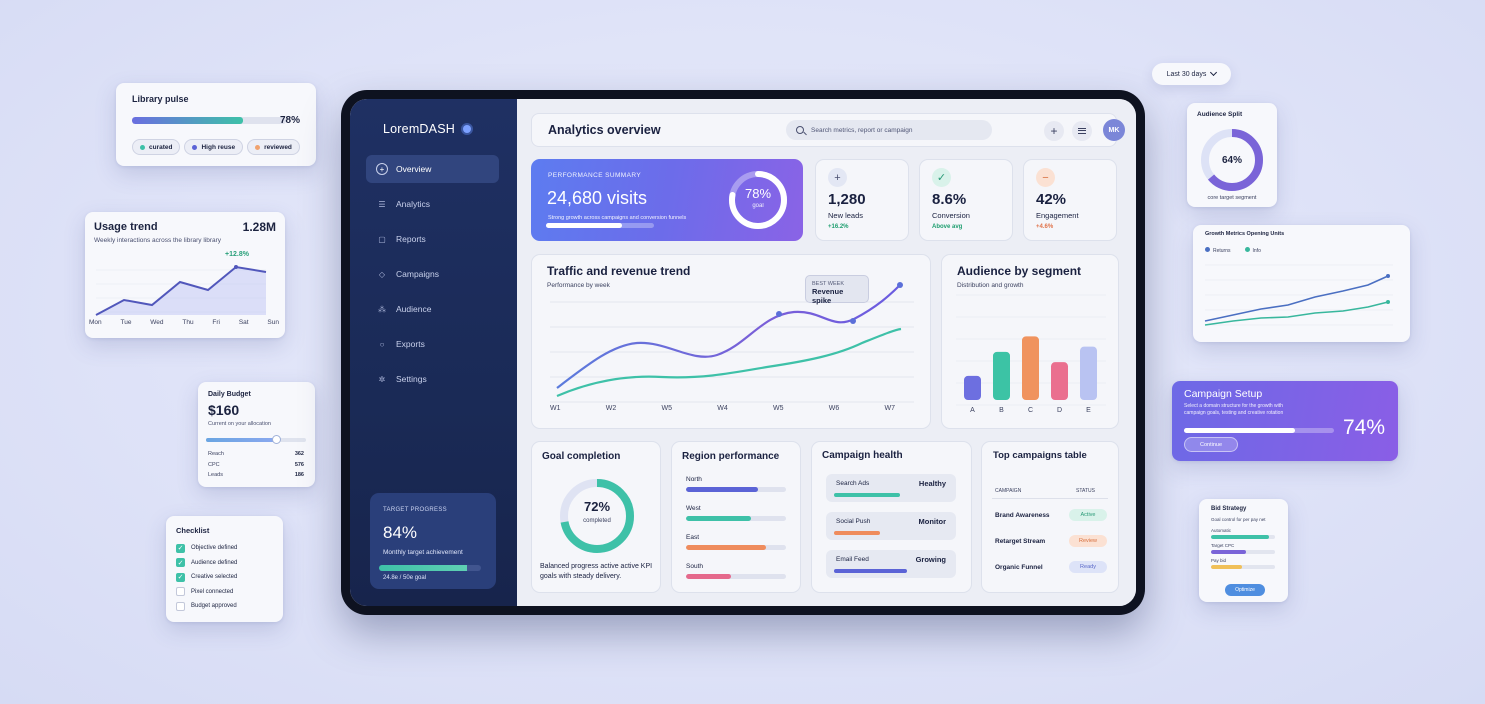 The width and height of the screenshot is (1485, 704). I want to click on region-bar, so click(736, 489).